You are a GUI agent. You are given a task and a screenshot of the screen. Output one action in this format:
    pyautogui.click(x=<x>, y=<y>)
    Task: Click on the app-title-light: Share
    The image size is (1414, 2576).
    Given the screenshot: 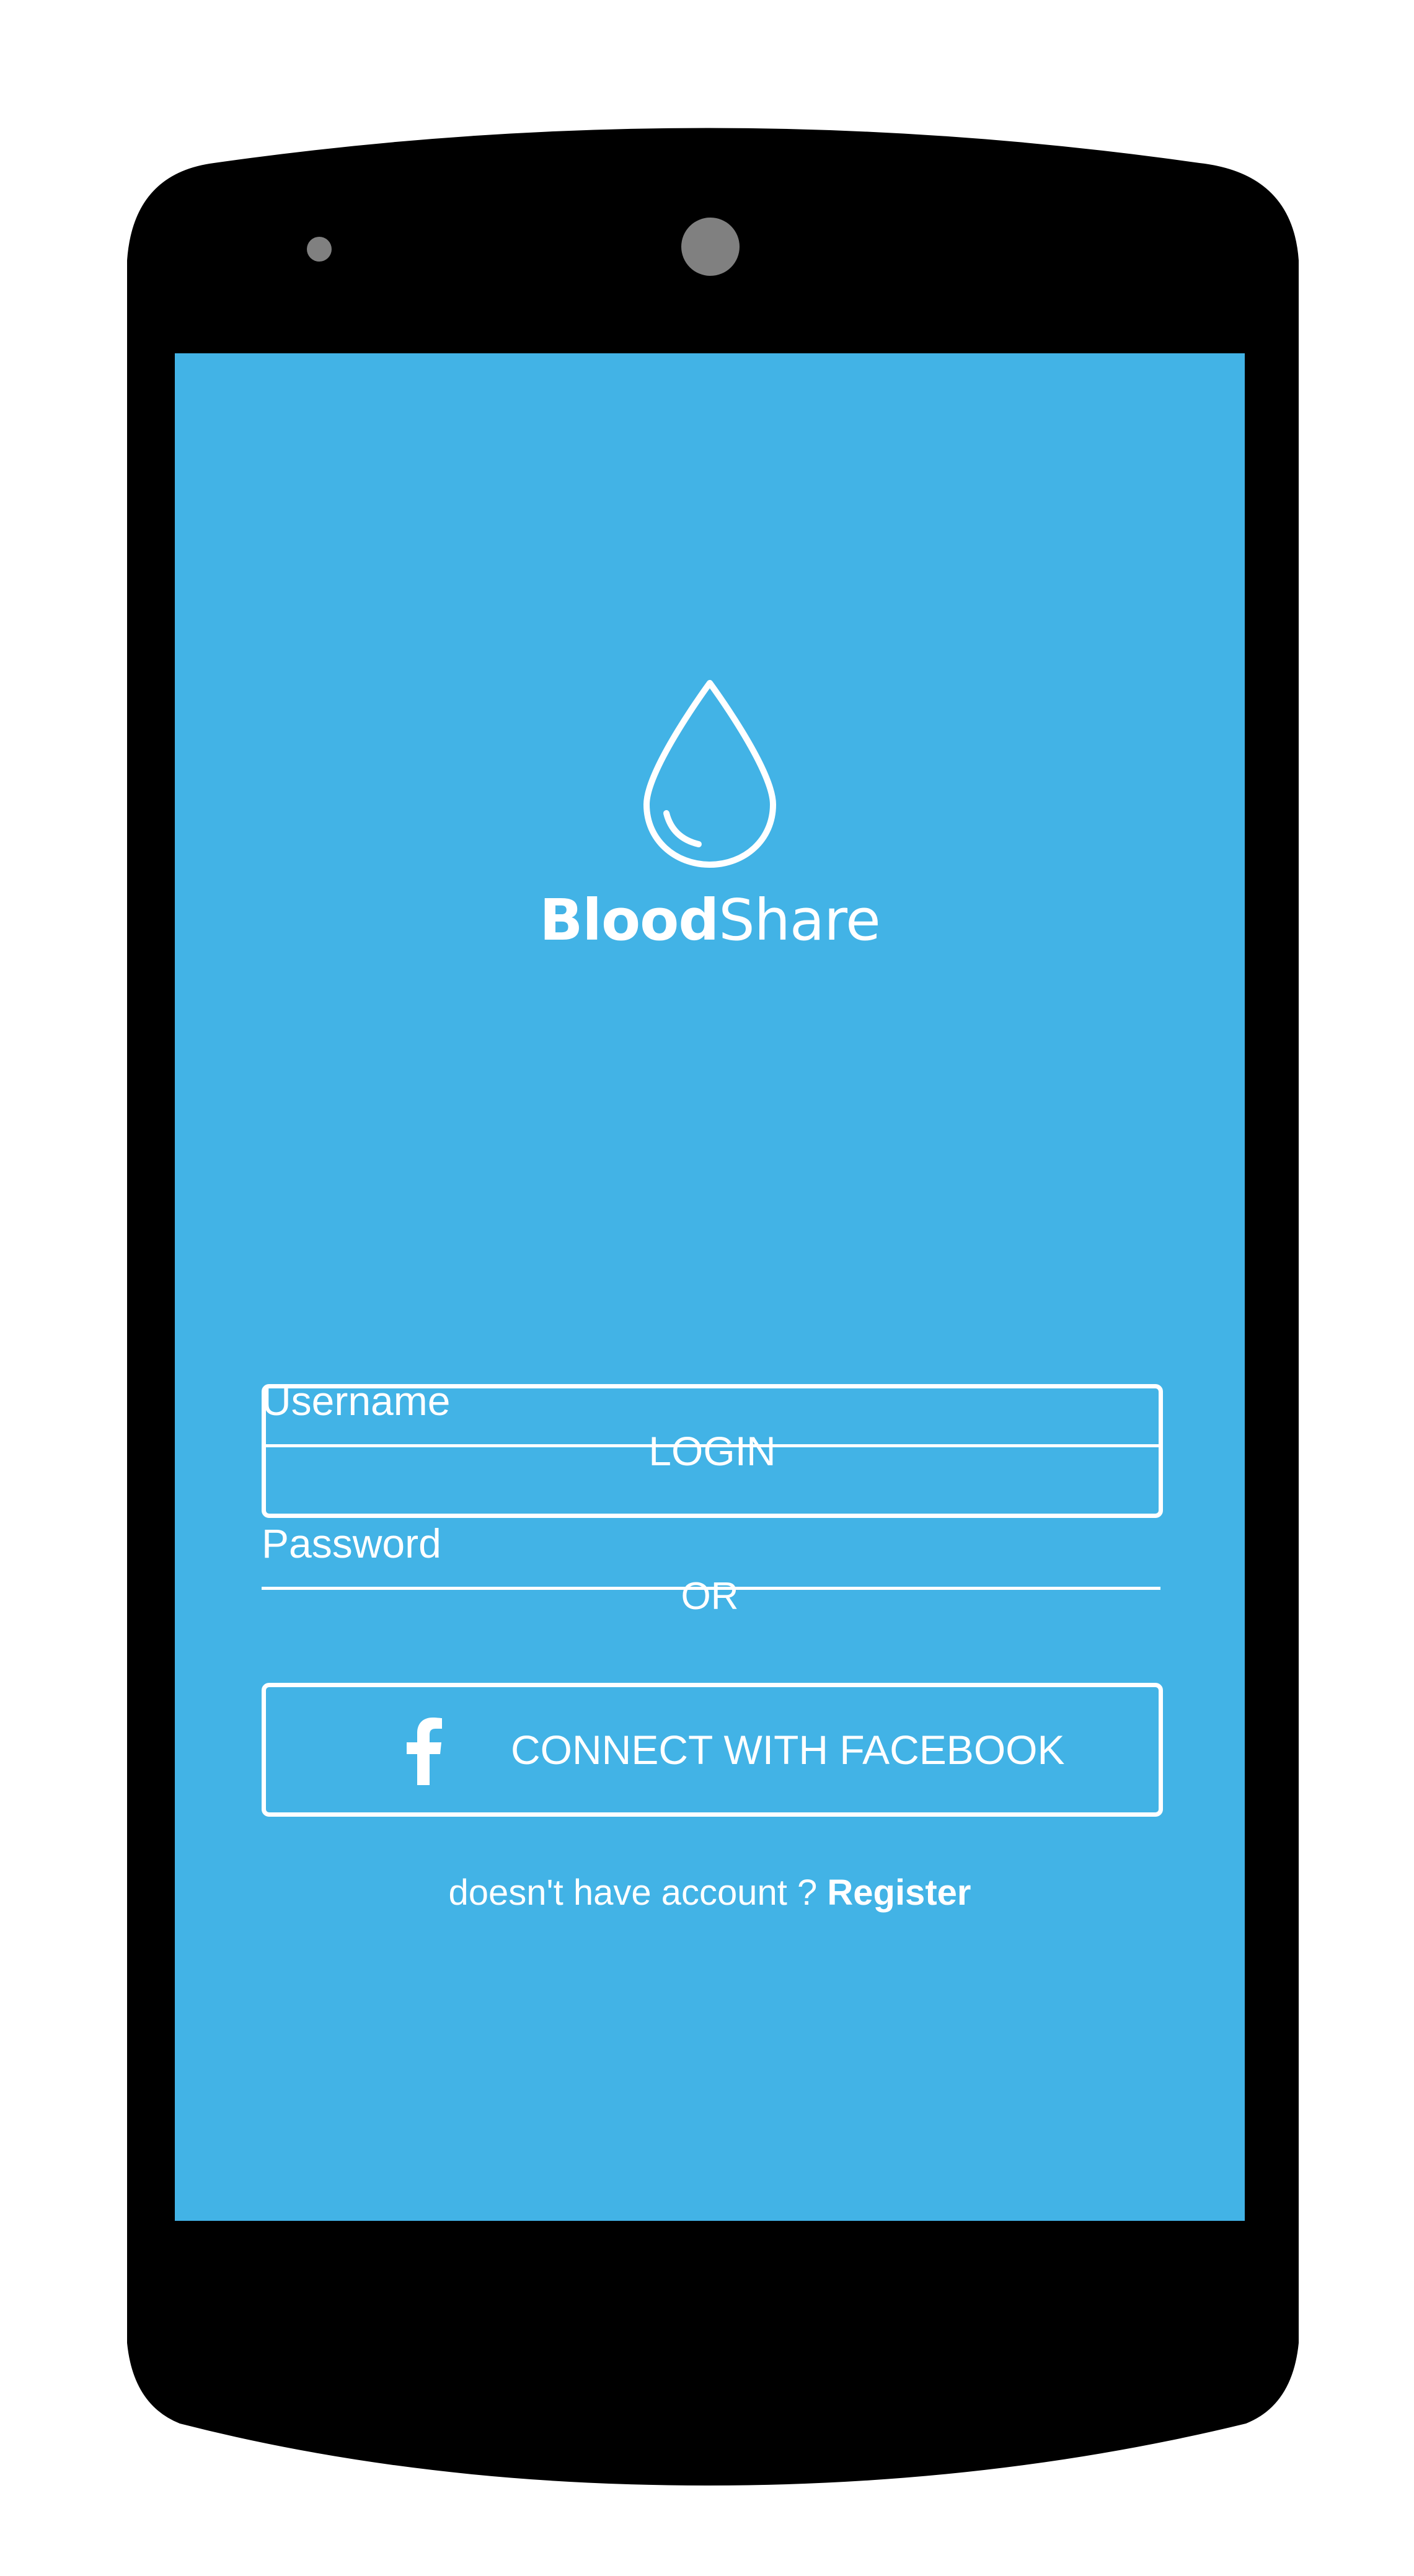 What is the action you would take?
    pyautogui.click(x=799, y=920)
    